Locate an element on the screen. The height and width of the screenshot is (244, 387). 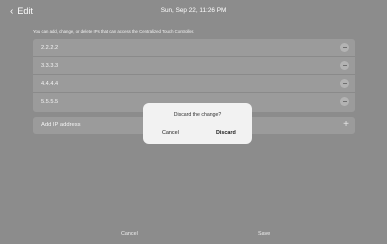
plus-icon: + is located at coordinates (346, 124).